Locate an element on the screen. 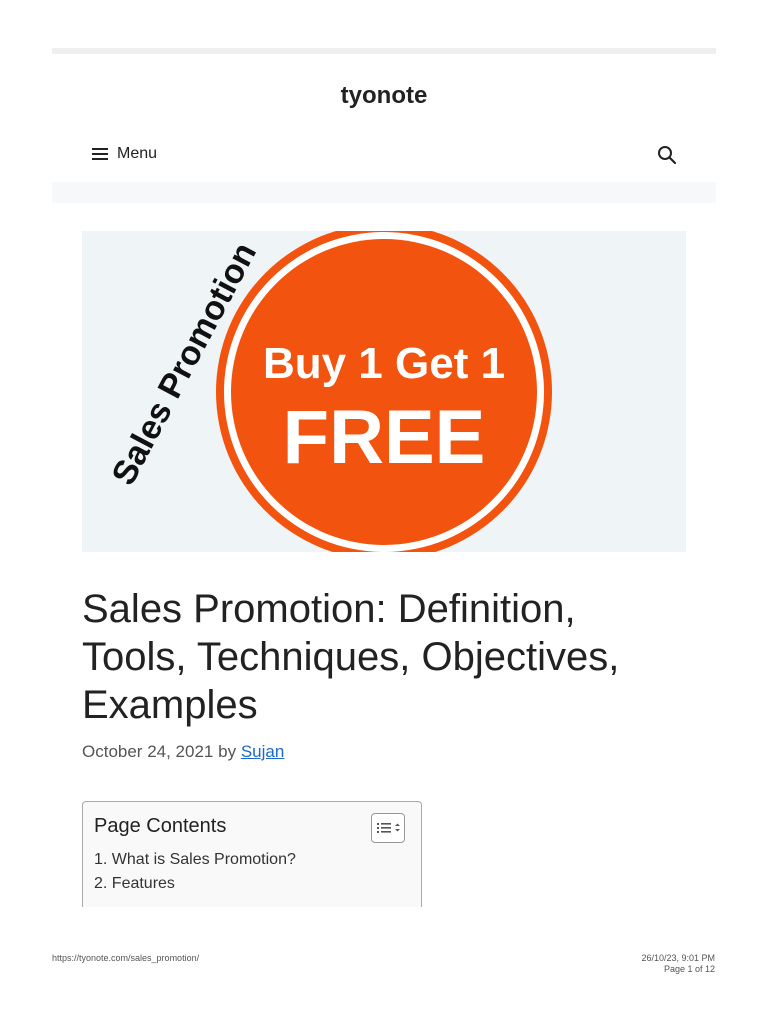  print-footer-meta: 26/10/23, 9:01 PM Page 1 of 12 is located at coordinates (678, 964).